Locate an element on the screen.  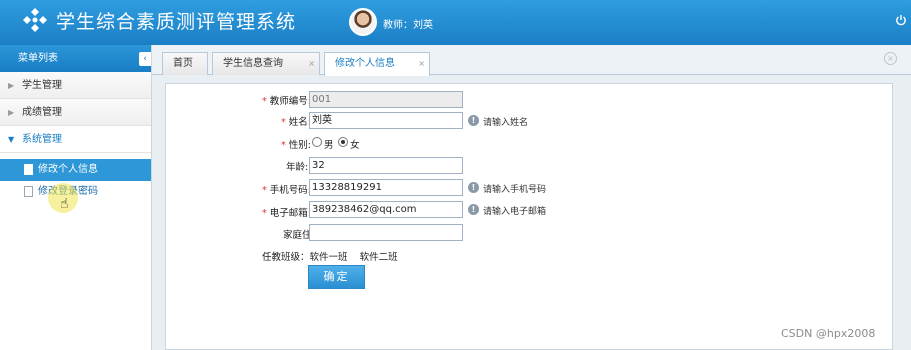
gender-row: * 性别: is located at coordinates (296, 144).